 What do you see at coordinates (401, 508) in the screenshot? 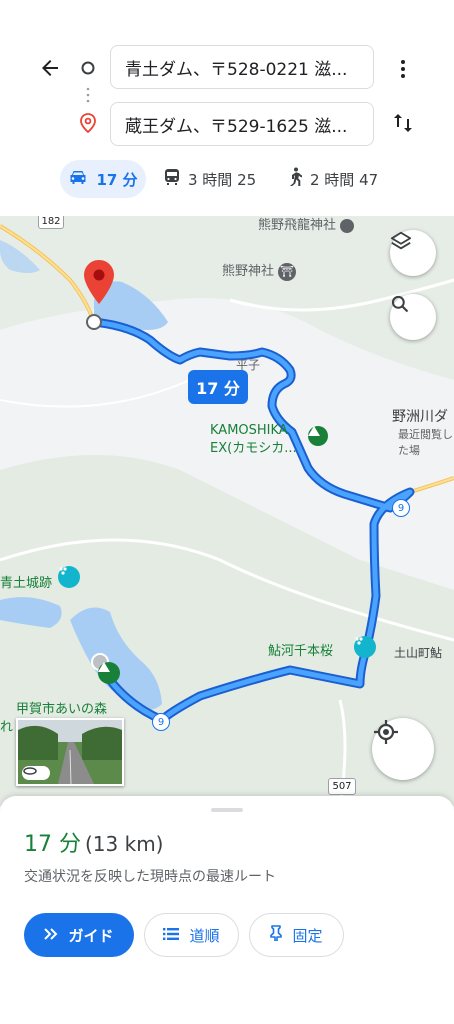
I see `road-9-shield-north: 9` at bounding box center [401, 508].